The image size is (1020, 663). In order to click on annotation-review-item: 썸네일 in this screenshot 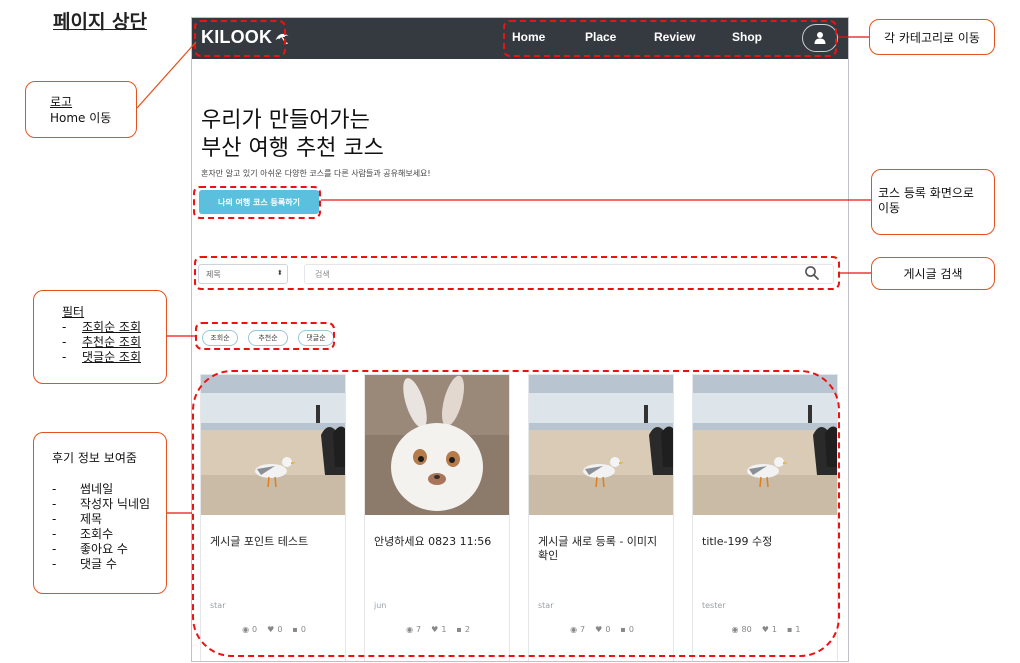, I will do `click(97, 489)`.